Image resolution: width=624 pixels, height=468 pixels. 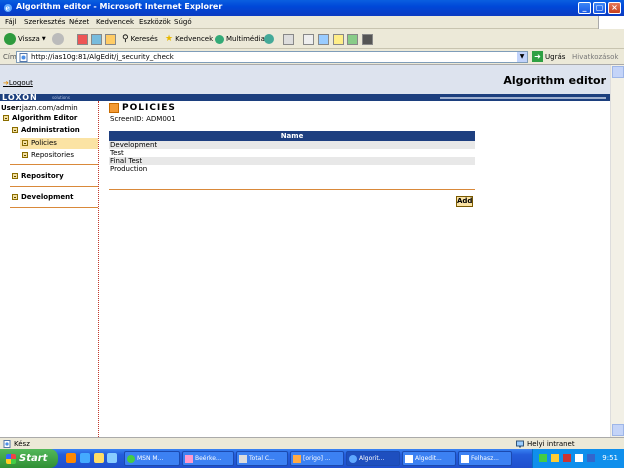 I want to click on edit-icon, so click(x=323, y=39).